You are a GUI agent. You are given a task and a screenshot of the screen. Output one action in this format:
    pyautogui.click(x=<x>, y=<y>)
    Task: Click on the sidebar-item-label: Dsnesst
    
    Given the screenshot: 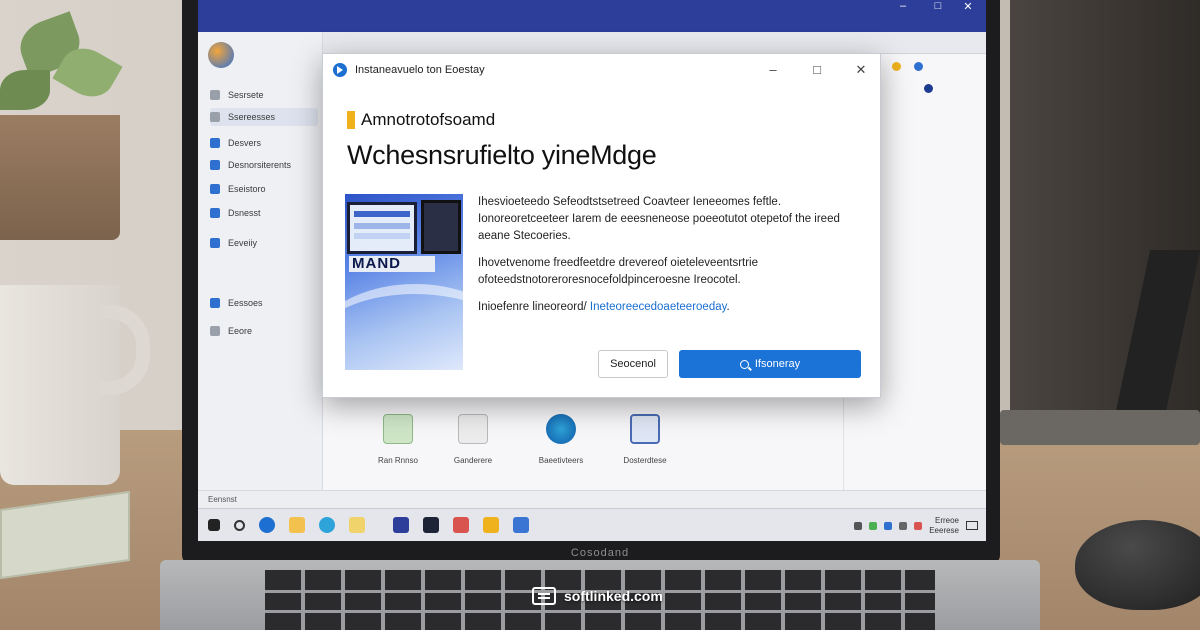 What is the action you would take?
    pyautogui.click(x=244, y=213)
    